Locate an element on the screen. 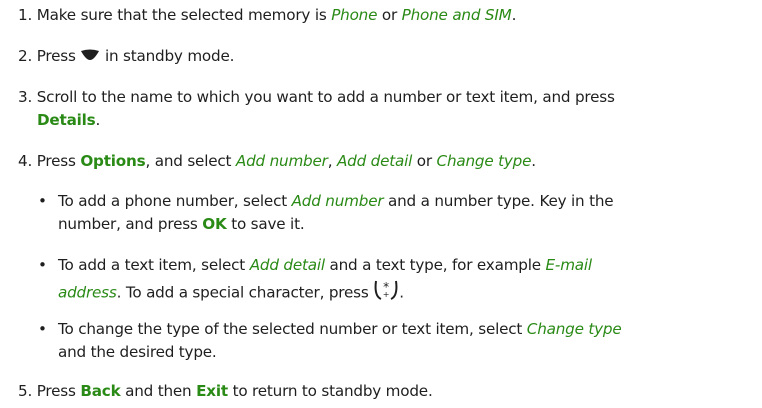 The height and width of the screenshot is (408, 762). bullet-text: number, and press is located at coordinates (130, 224).